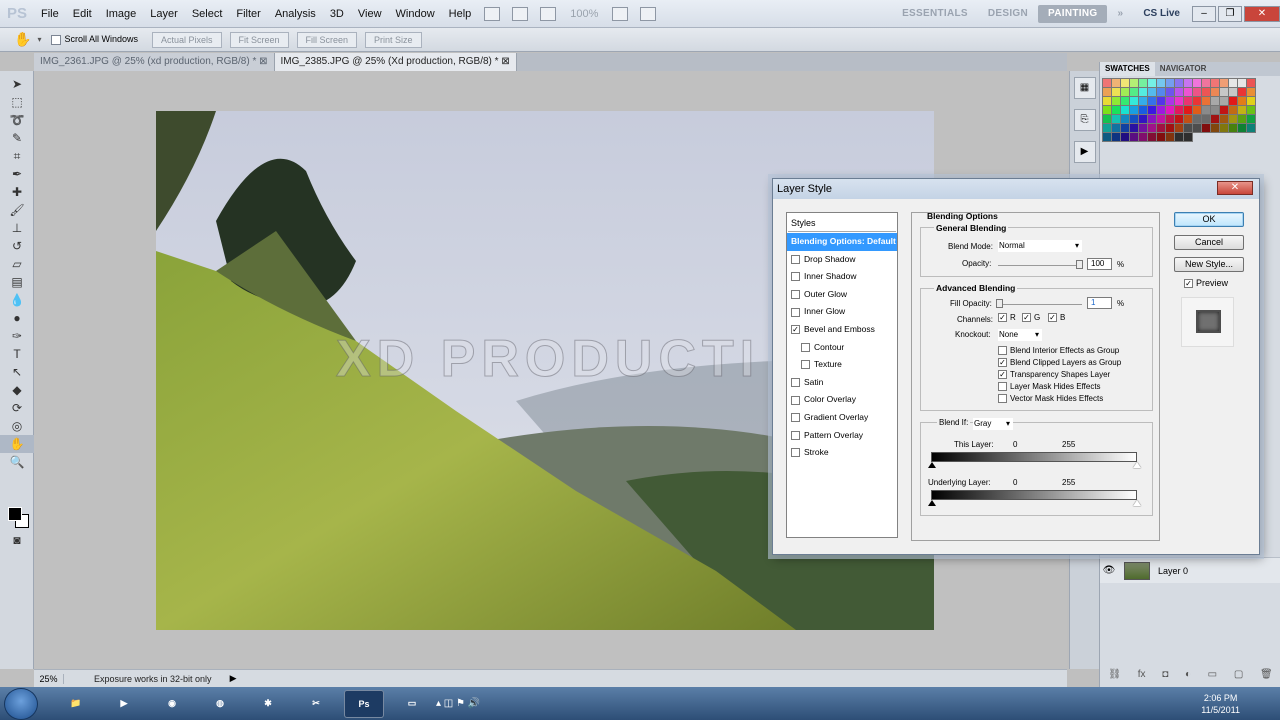 The image size is (1280, 720). Describe the element at coordinates (17, 408) in the screenshot. I see `3d-rotate-tool-icon: ⟳` at that location.